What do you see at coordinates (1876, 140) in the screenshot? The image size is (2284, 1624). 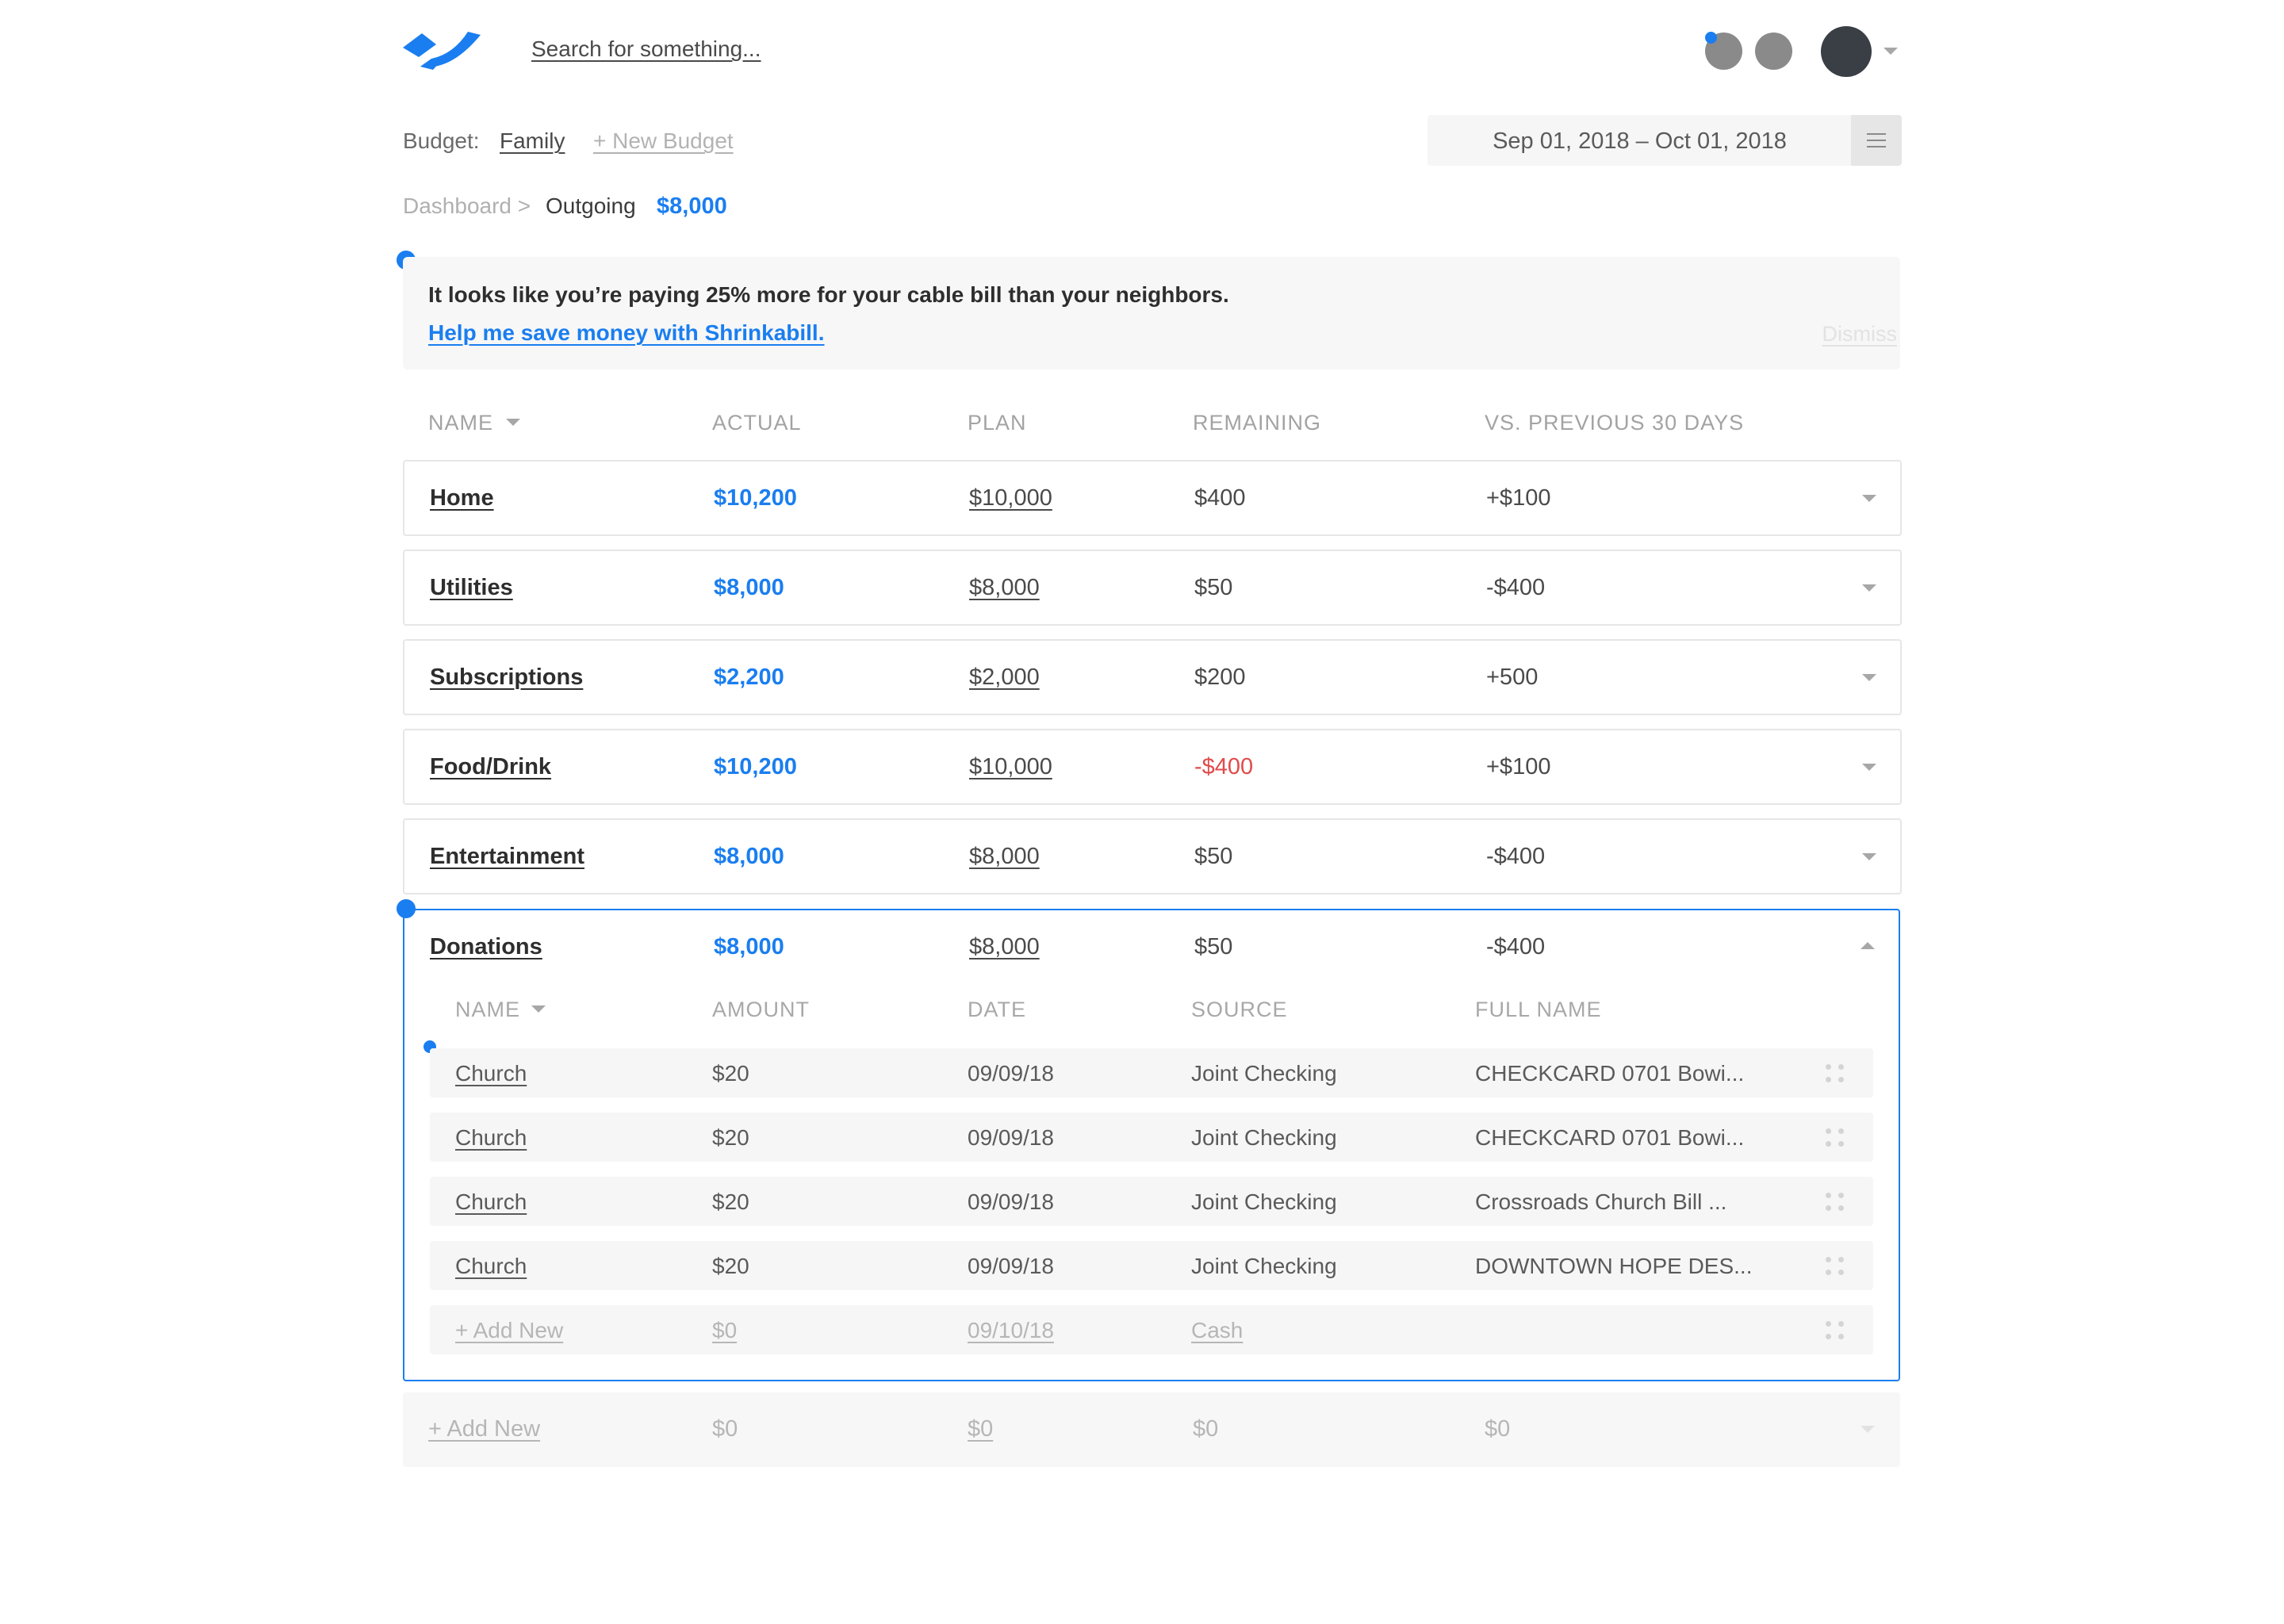 I see `menu-icon` at bounding box center [1876, 140].